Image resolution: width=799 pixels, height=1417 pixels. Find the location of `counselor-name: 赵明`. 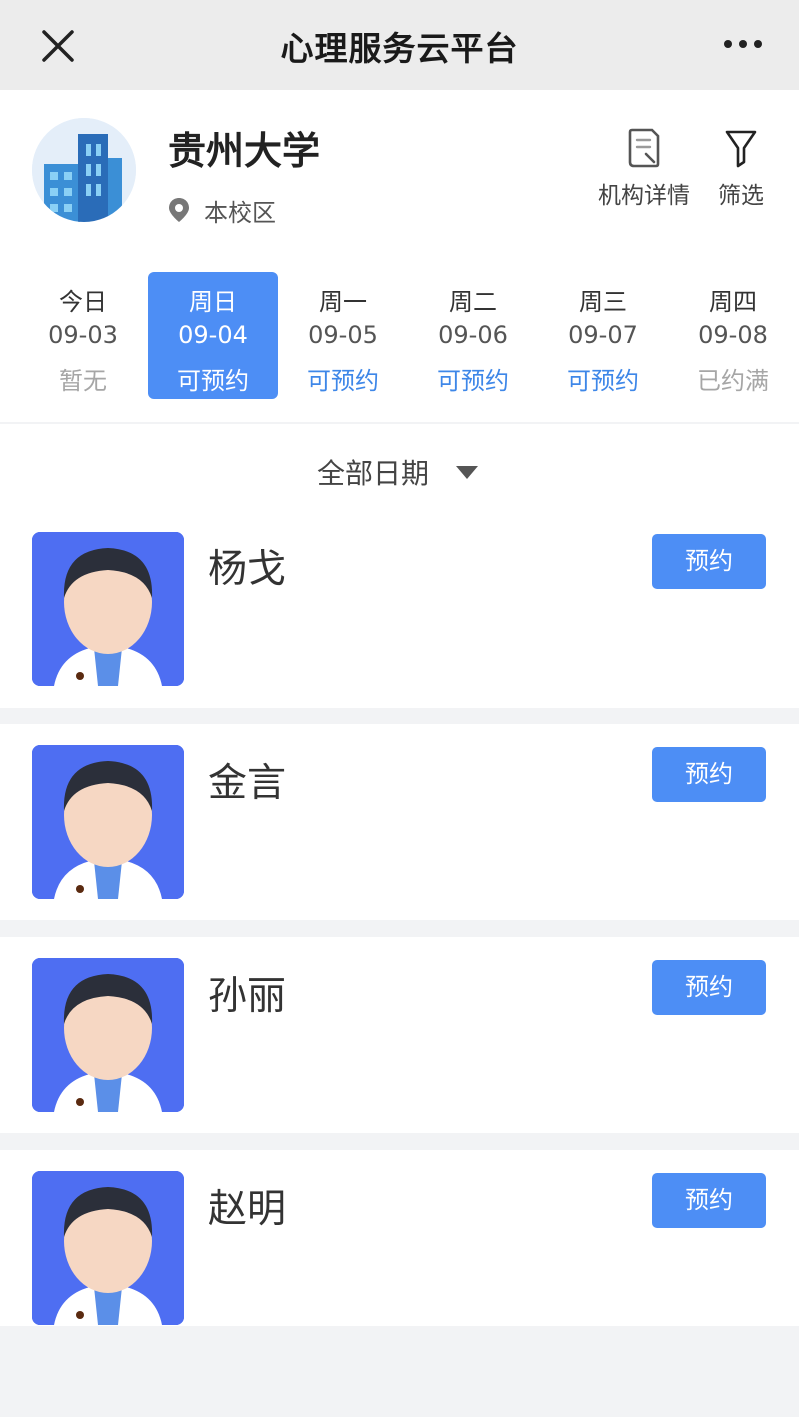

counselor-name: 赵明 is located at coordinates (247, 1209).